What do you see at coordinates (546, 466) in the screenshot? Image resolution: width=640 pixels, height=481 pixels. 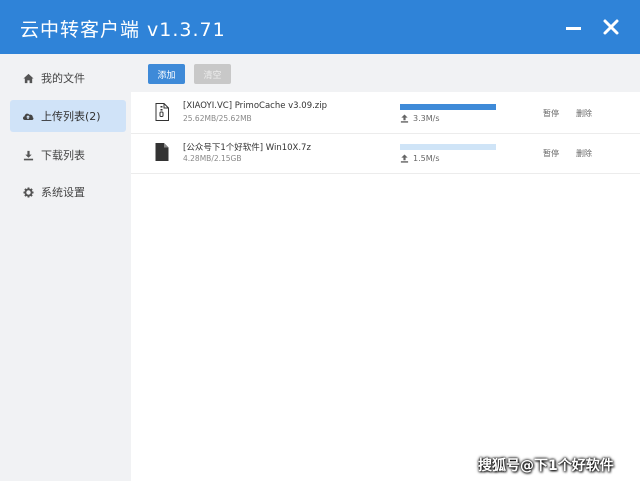 I see `watermark: 搜狐号@下1个好软件` at bounding box center [546, 466].